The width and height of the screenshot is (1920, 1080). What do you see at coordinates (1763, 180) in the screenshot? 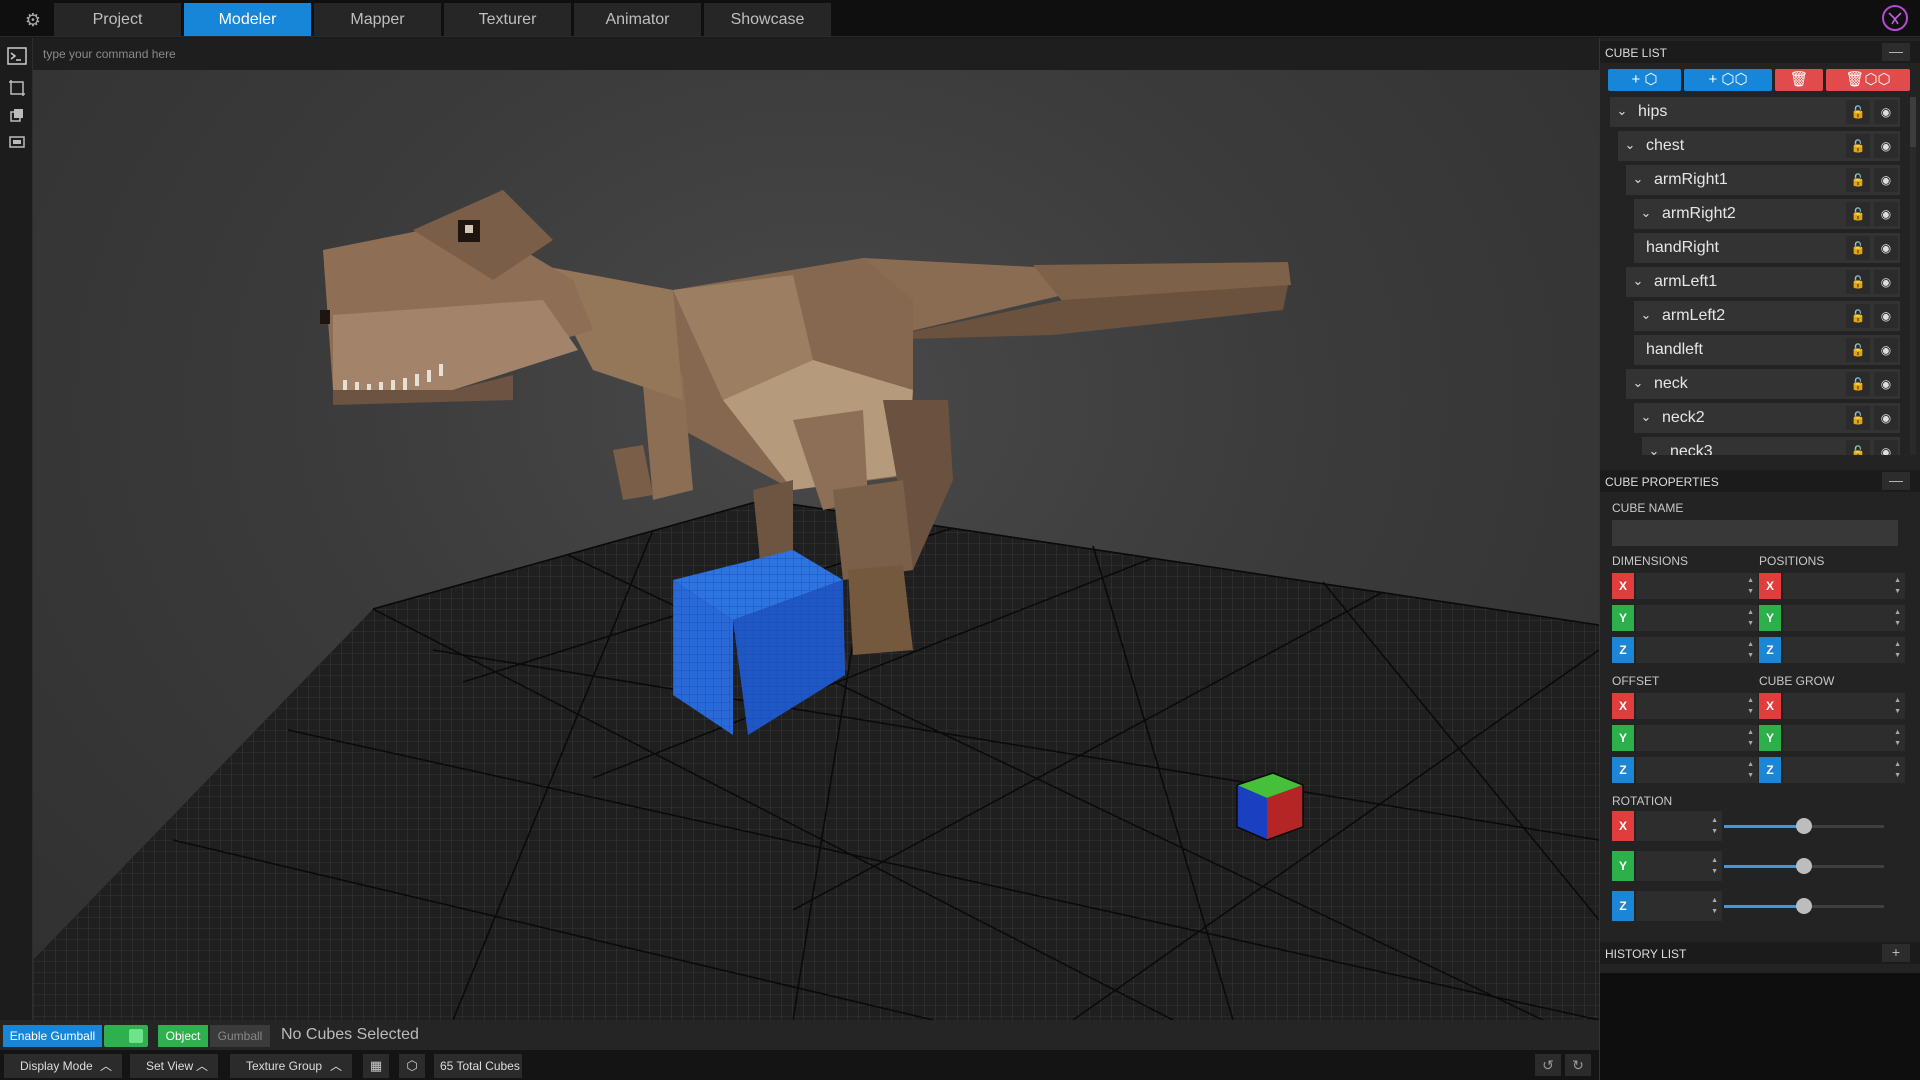
I see `cube-list-item: ⌄ armRight1 🔓 ◉` at bounding box center [1763, 180].